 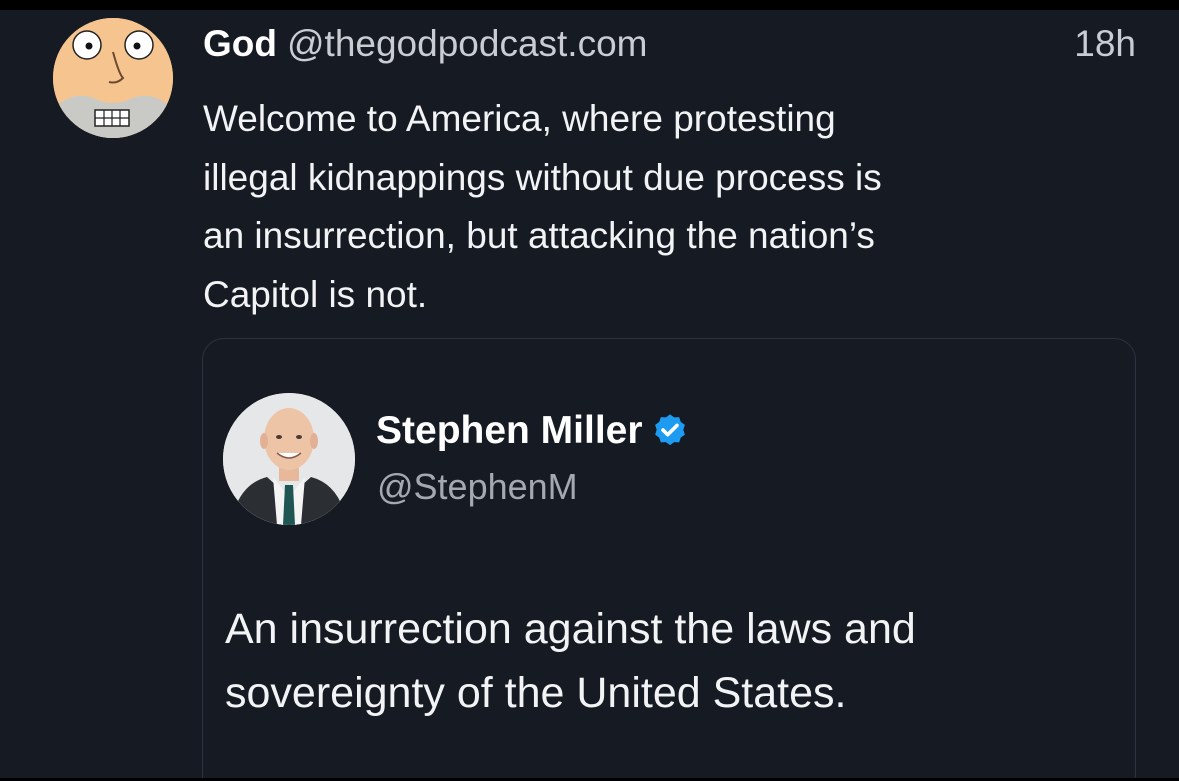 I want to click on author-name: God, so click(x=240, y=43).